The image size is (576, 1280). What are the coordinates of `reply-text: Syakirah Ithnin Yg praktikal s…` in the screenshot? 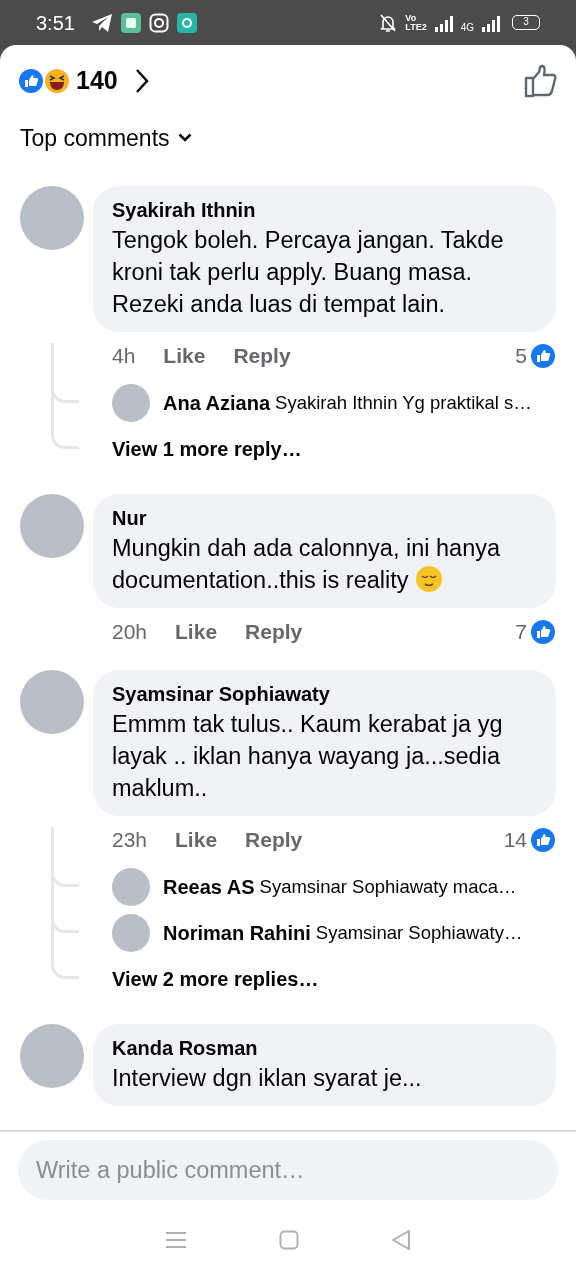 It's located at (403, 402).